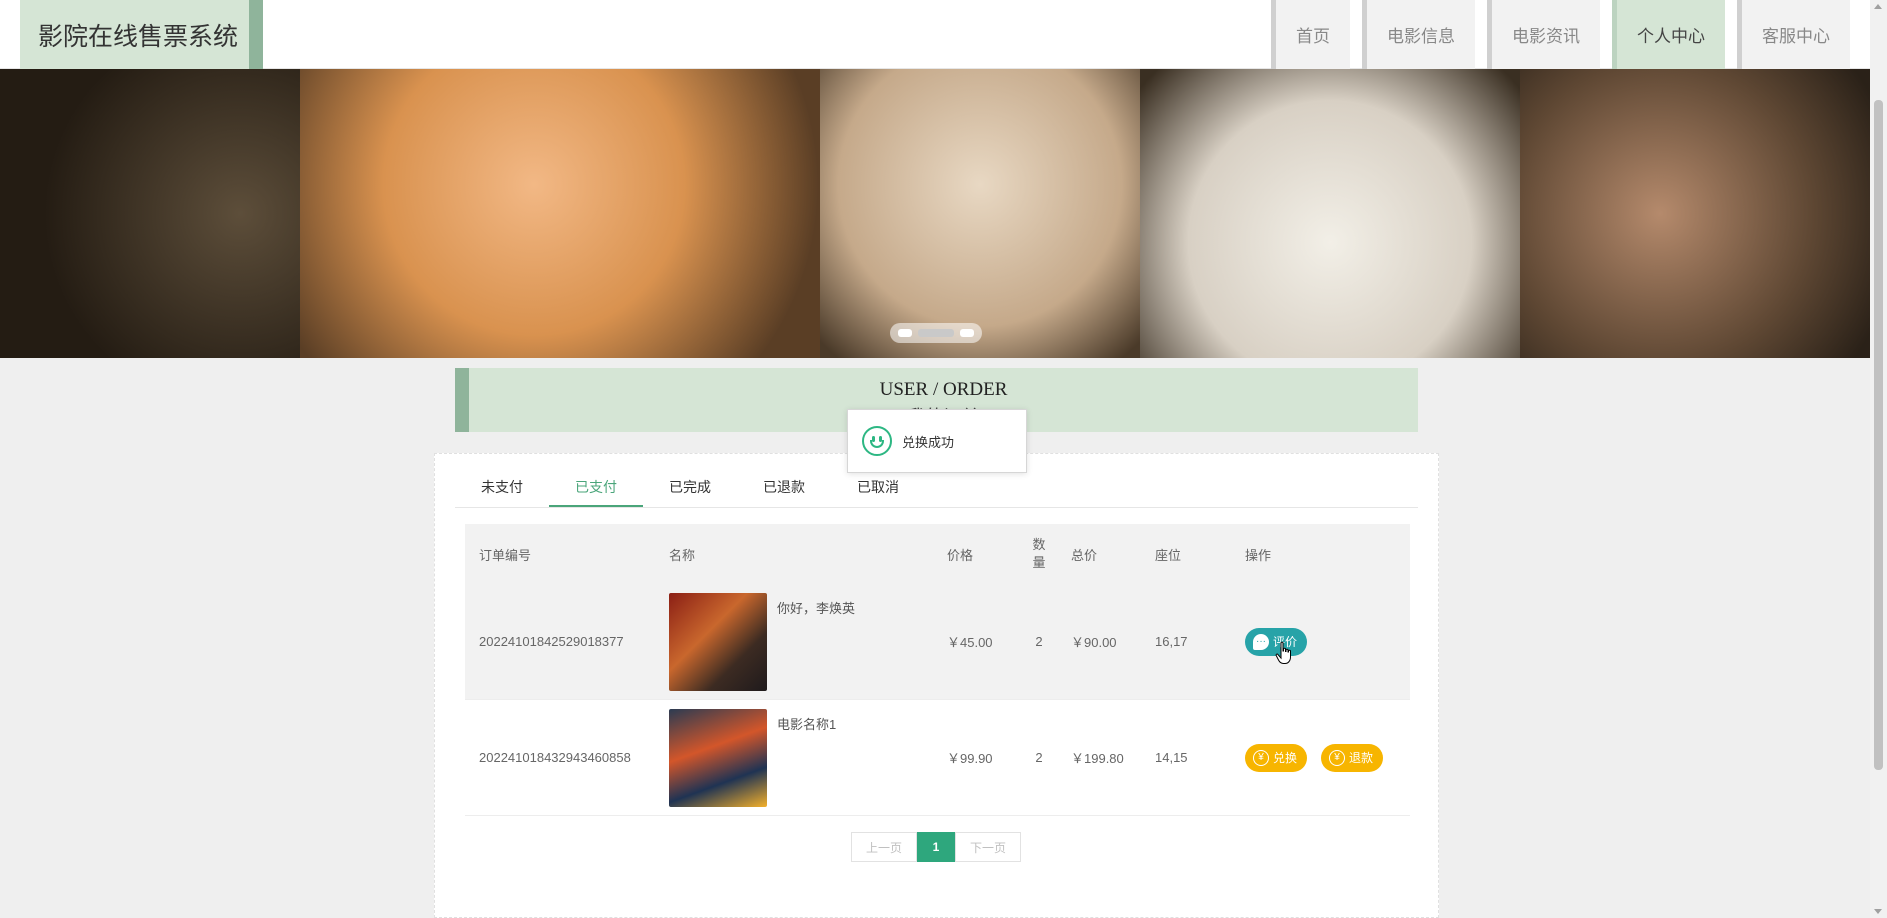  Describe the element at coordinates (928, 442) in the screenshot. I see `toast-message: 兑换成功` at that location.